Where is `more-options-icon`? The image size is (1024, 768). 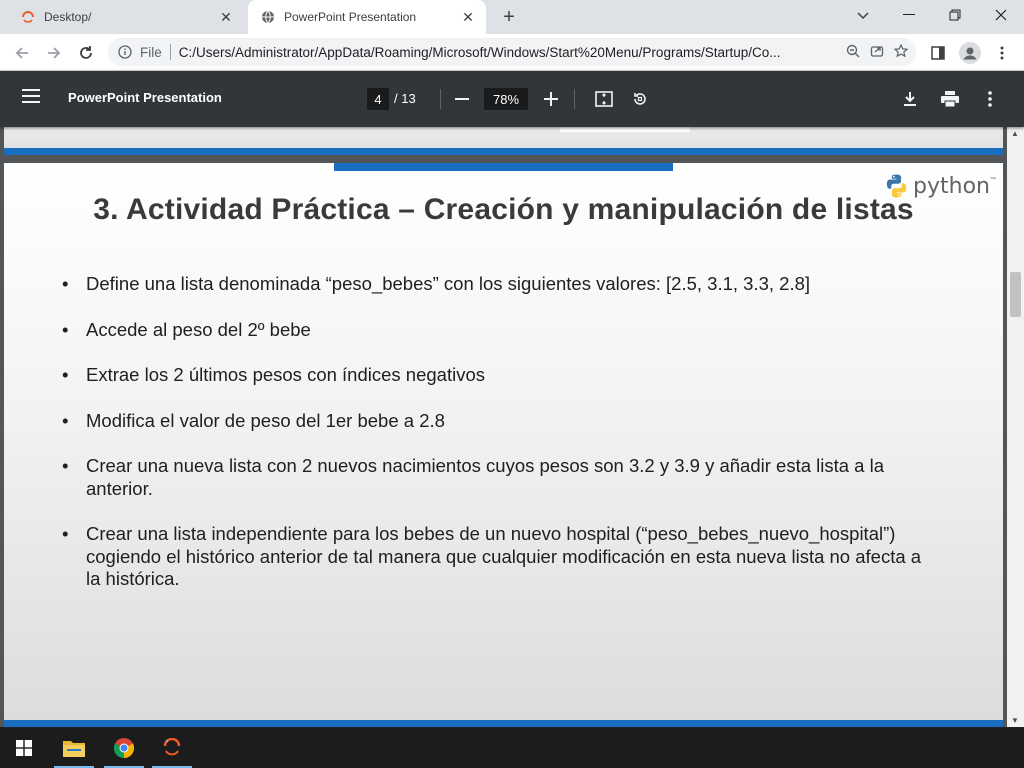 more-options-icon is located at coordinates (990, 99).